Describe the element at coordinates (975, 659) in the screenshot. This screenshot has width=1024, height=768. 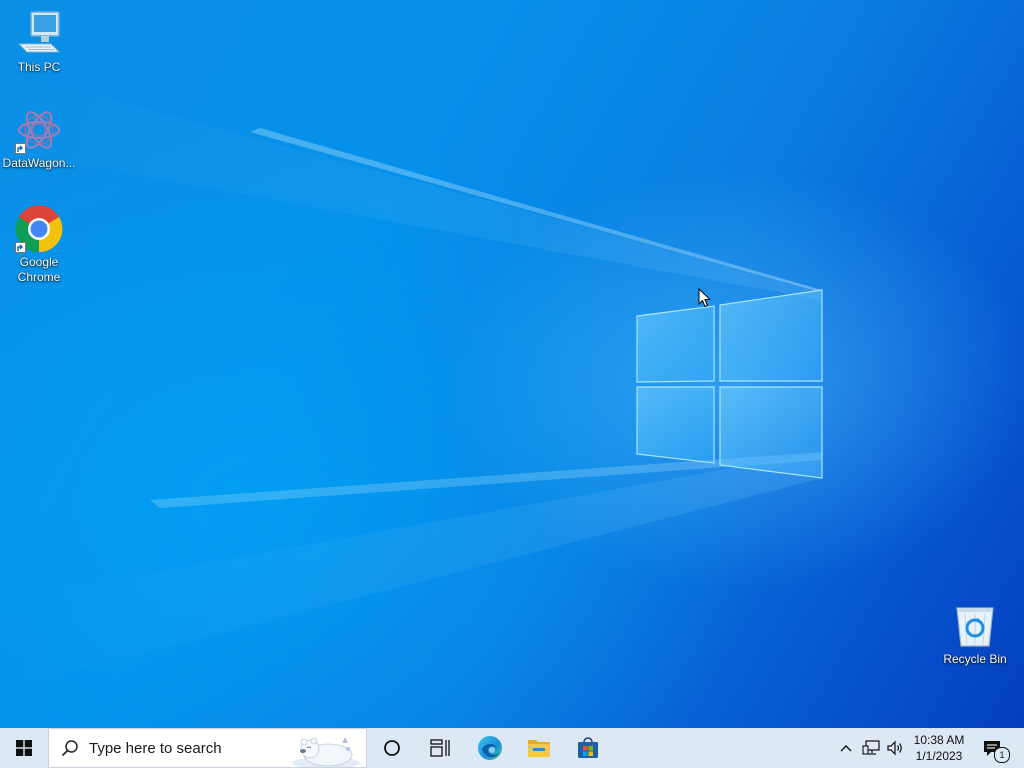
I see `desktop-icon-label: Recycle Bin` at that location.